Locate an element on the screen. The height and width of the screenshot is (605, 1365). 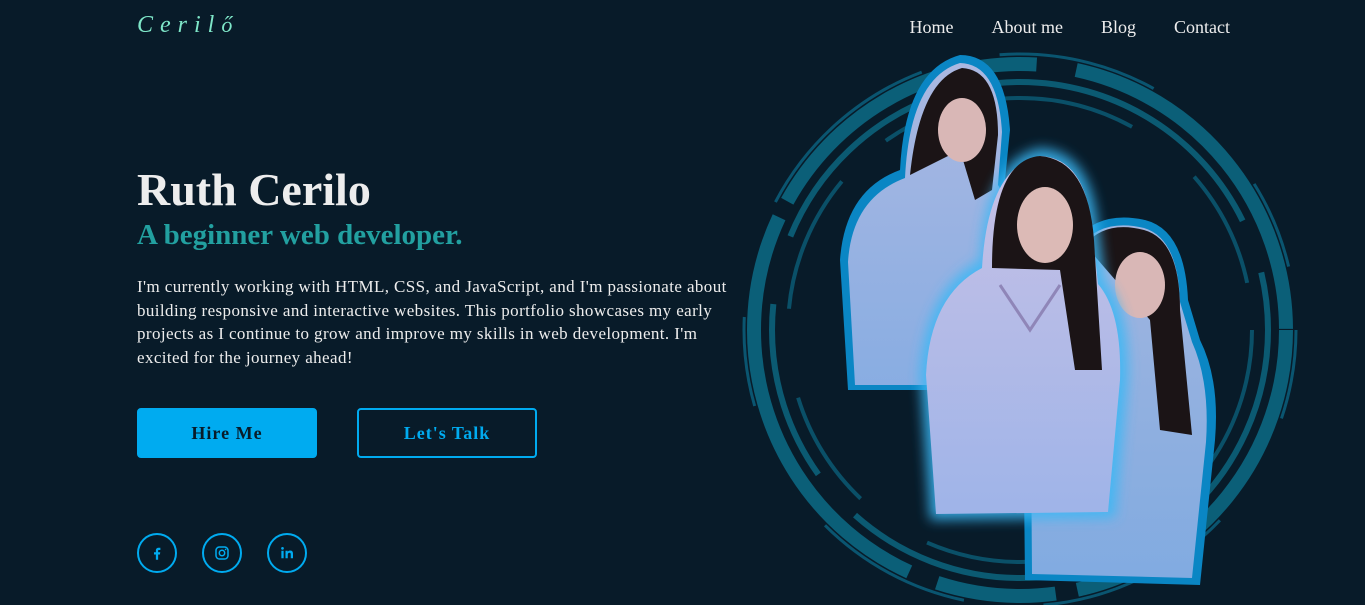
linkedin-icon is located at coordinates (287, 553).